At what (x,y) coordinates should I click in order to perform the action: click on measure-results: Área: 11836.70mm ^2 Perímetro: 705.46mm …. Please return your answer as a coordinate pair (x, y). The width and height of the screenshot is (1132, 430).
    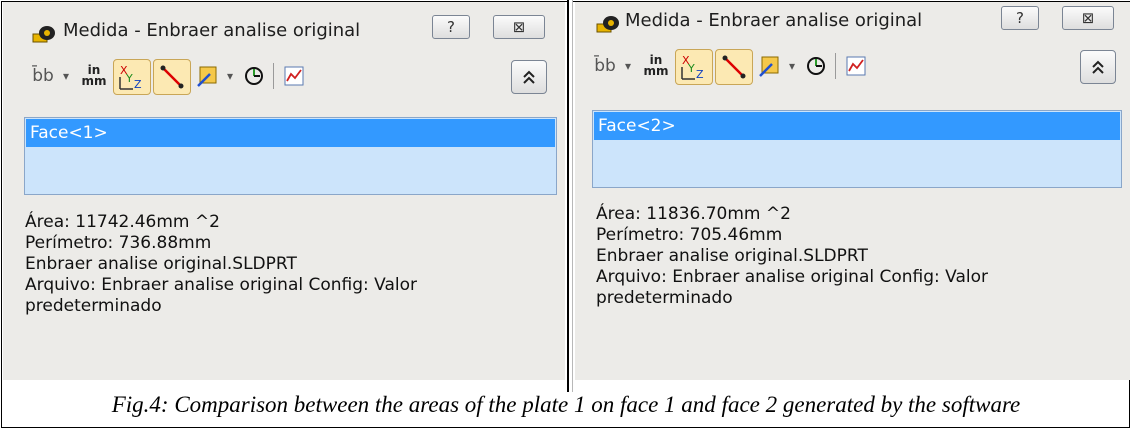
    Looking at the image, I should click on (792, 256).